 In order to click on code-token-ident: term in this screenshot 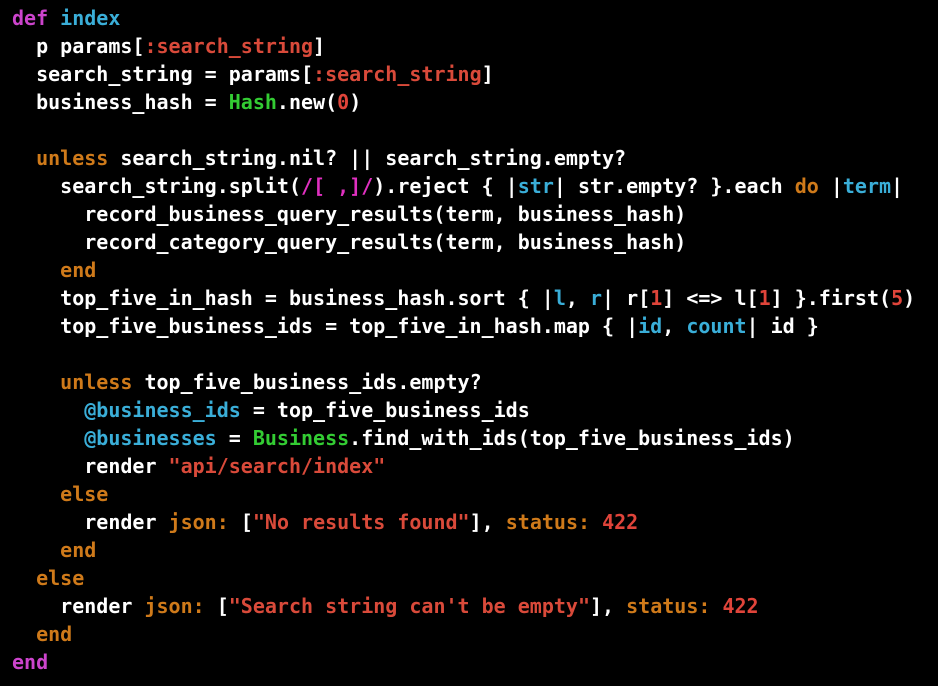, I will do `click(867, 186)`.